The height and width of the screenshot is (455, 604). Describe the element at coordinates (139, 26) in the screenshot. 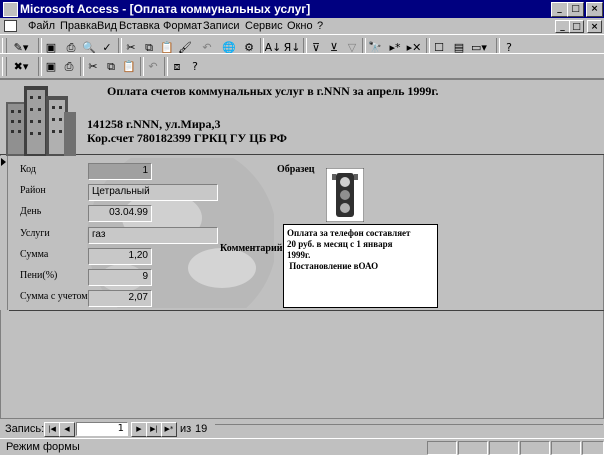

I see `menu-insert: Вставка` at that location.